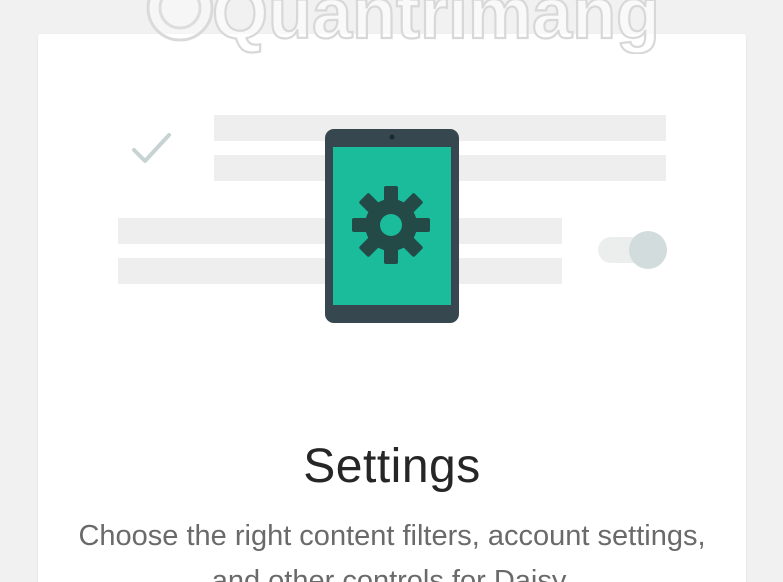  What do you see at coordinates (392, 466) in the screenshot?
I see `page-title: Settings` at bounding box center [392, 466].